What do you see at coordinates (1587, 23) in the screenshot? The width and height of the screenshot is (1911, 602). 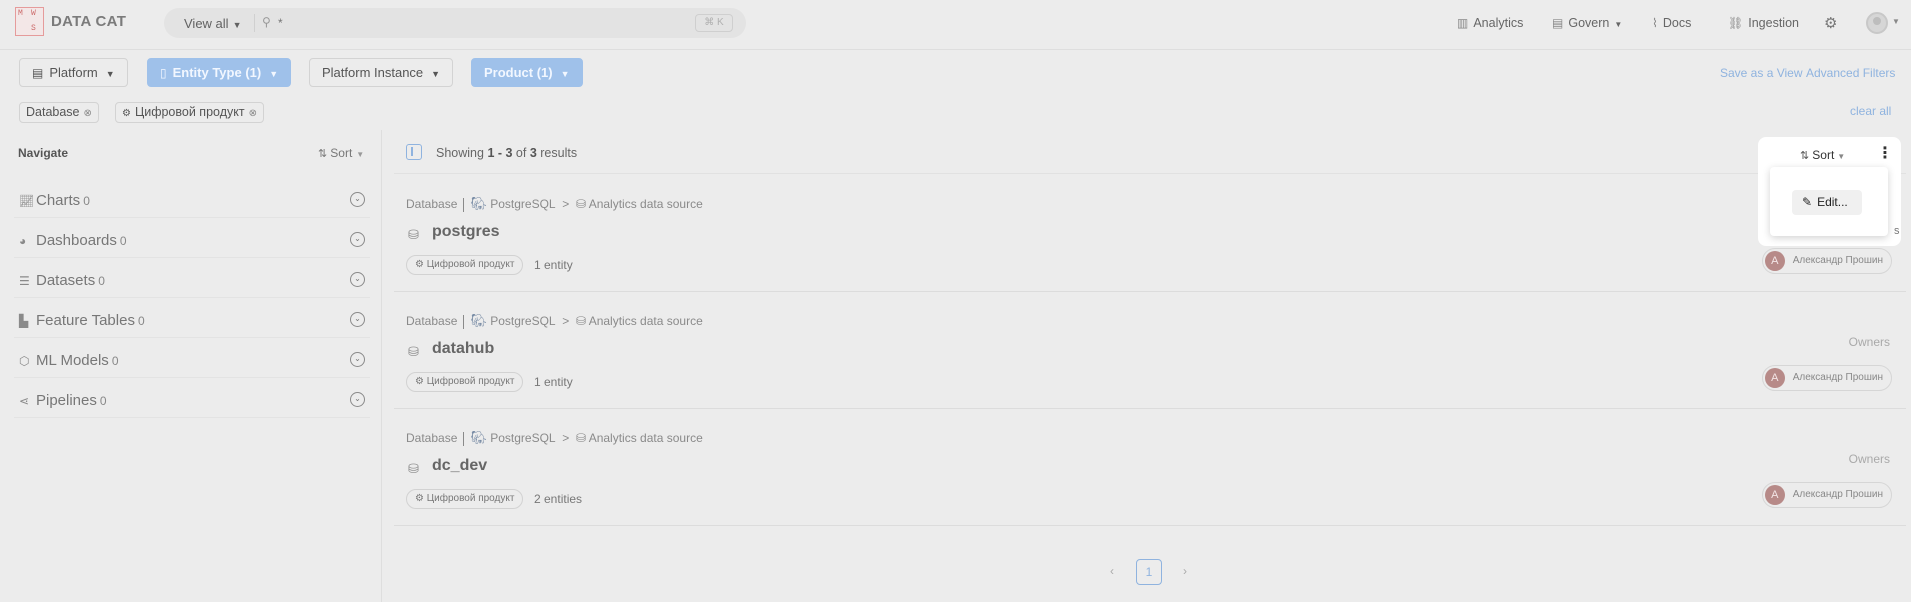 I see `nav-govern: ▤ Govern ▼` at bounding box center [1587, 23].